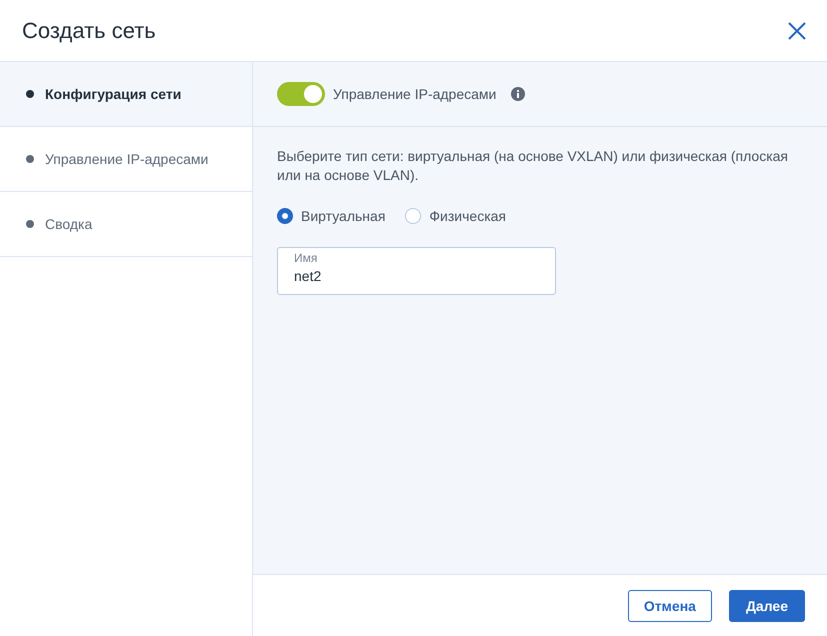 This screenshot has width=827, height=636. What do you see at coordinates (467, 216) in the screenshot?
I see `radio-label: Физическая` at bounding box center [467, 216].